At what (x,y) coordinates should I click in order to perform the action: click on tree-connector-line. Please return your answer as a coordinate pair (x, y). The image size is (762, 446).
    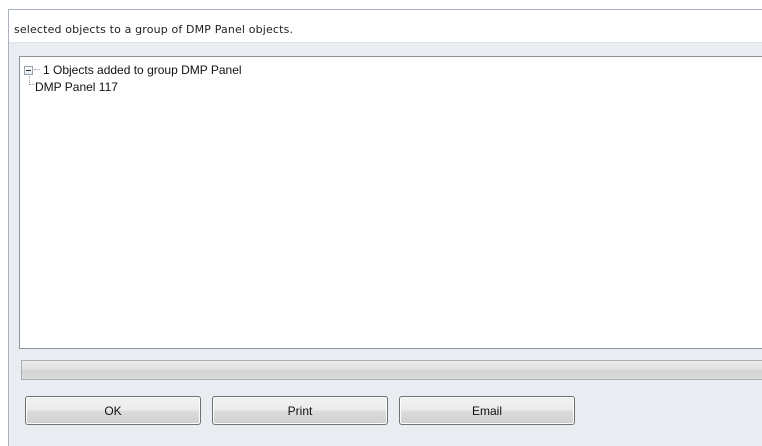
    Looking at the image, I should click on (37, 70).